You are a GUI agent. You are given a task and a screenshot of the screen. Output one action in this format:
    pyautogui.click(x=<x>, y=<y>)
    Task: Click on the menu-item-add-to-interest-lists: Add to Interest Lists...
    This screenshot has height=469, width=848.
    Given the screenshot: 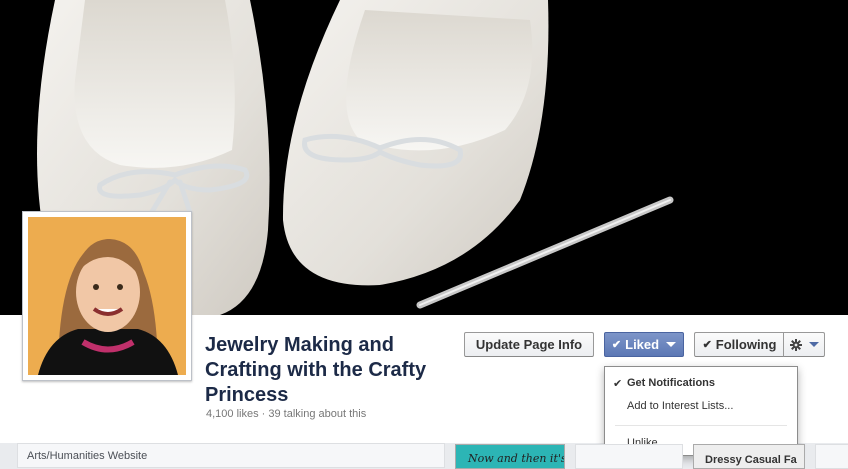 What is the action you would take?
    pyautogui.click(x=680, y=406)
    